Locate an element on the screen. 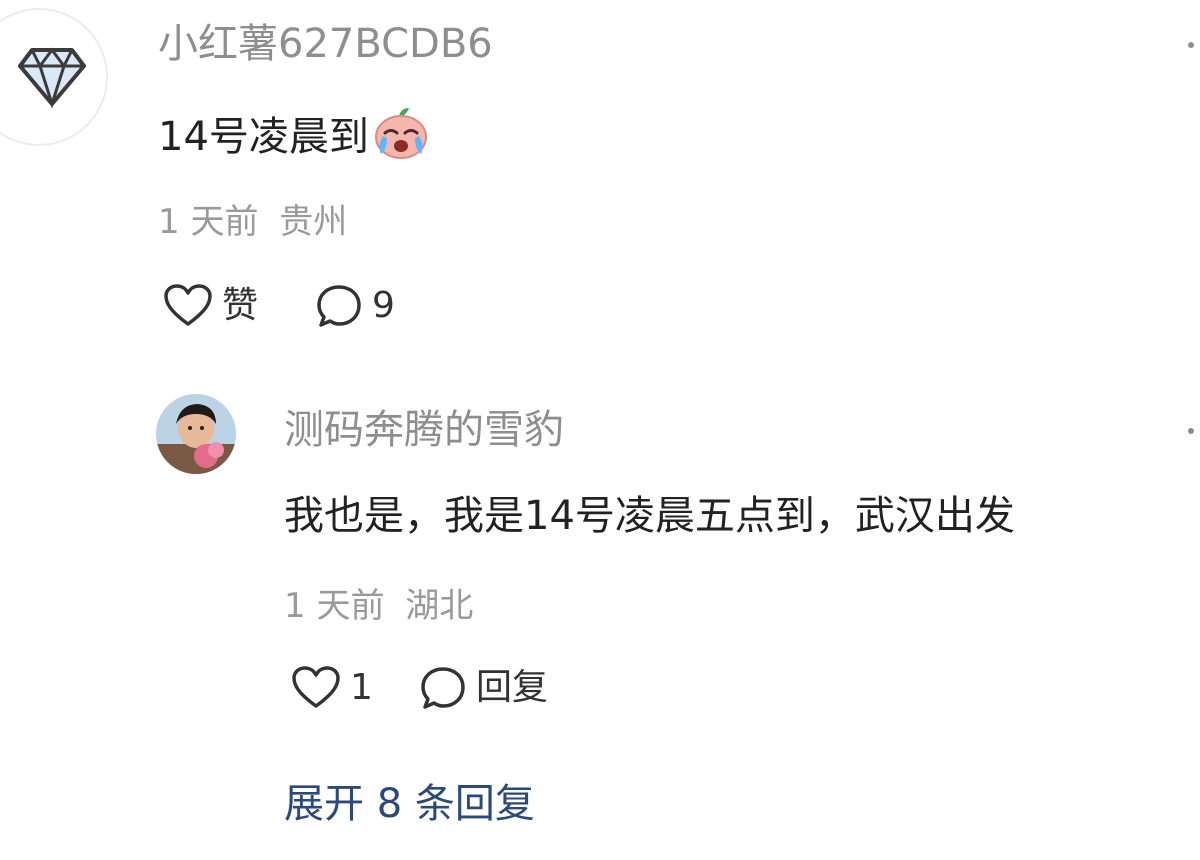  reply-text: 我也是，我是14号凌晨五点到，武汉出发 is located at coordinates (649, 516).